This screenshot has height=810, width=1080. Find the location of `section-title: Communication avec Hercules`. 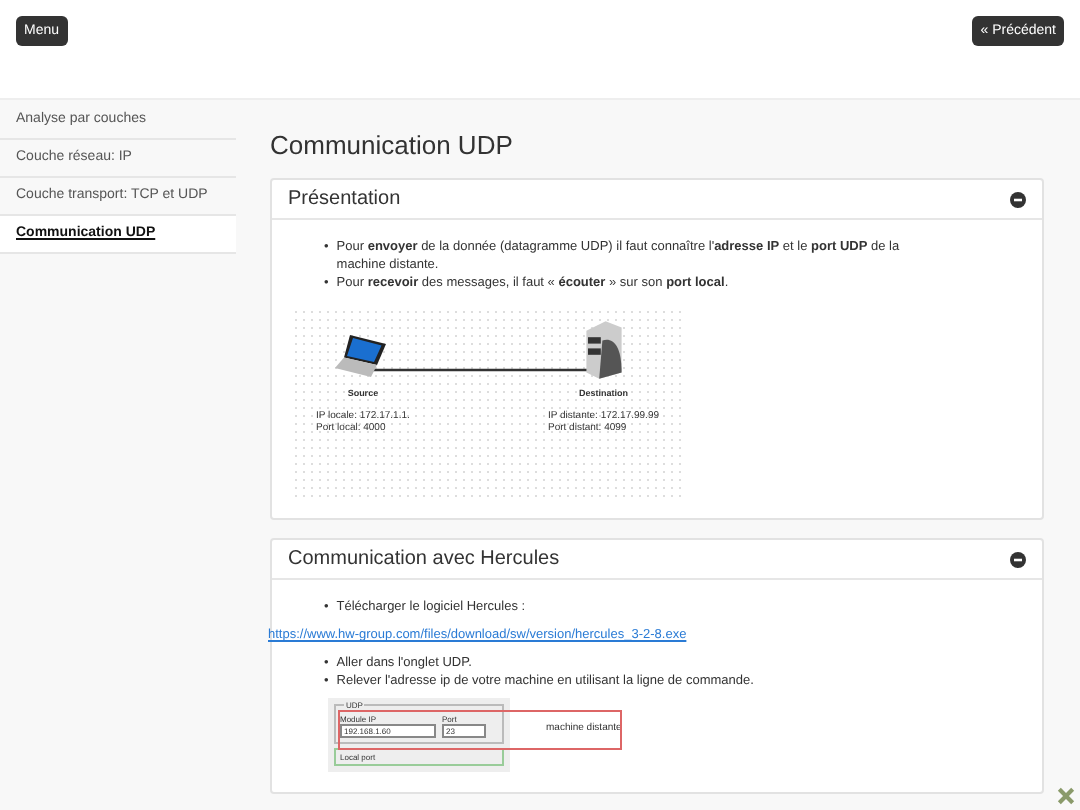

section-title: Communication avec Hercules is located at coordinates (424, 559).